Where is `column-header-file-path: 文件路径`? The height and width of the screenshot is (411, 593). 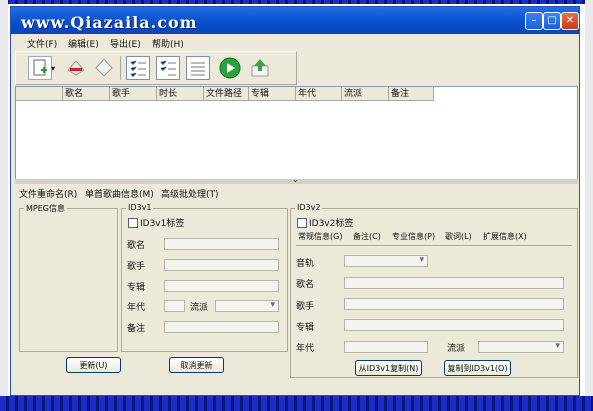 column-header-file-path: 文件路径 is located at coordinates (226, 94).